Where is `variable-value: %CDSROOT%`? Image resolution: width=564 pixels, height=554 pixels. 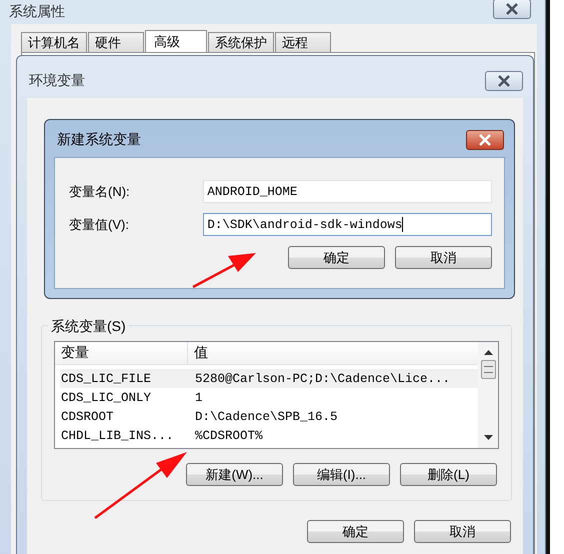
variable-value: %CDSROOT% is located at coordinates (229, 435).